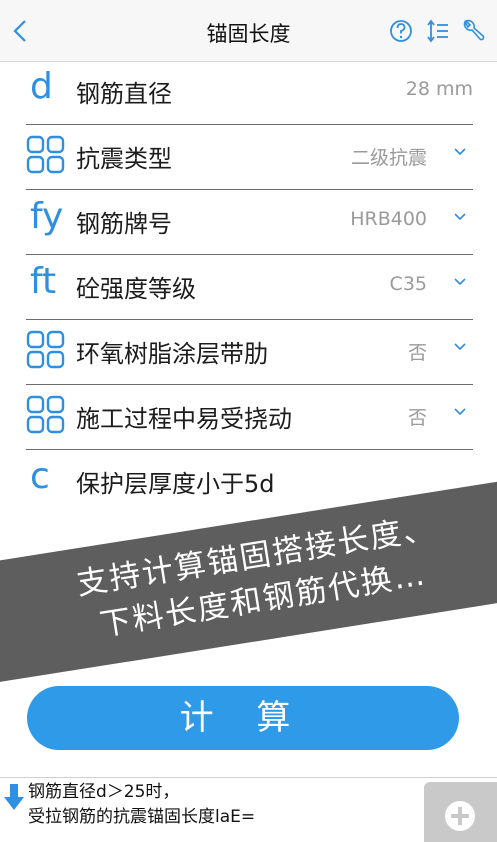  Describe the element at coordinates (172, 354) in the screenshot. I see `row-label: 环氧树脂涂层带肋` at that location.